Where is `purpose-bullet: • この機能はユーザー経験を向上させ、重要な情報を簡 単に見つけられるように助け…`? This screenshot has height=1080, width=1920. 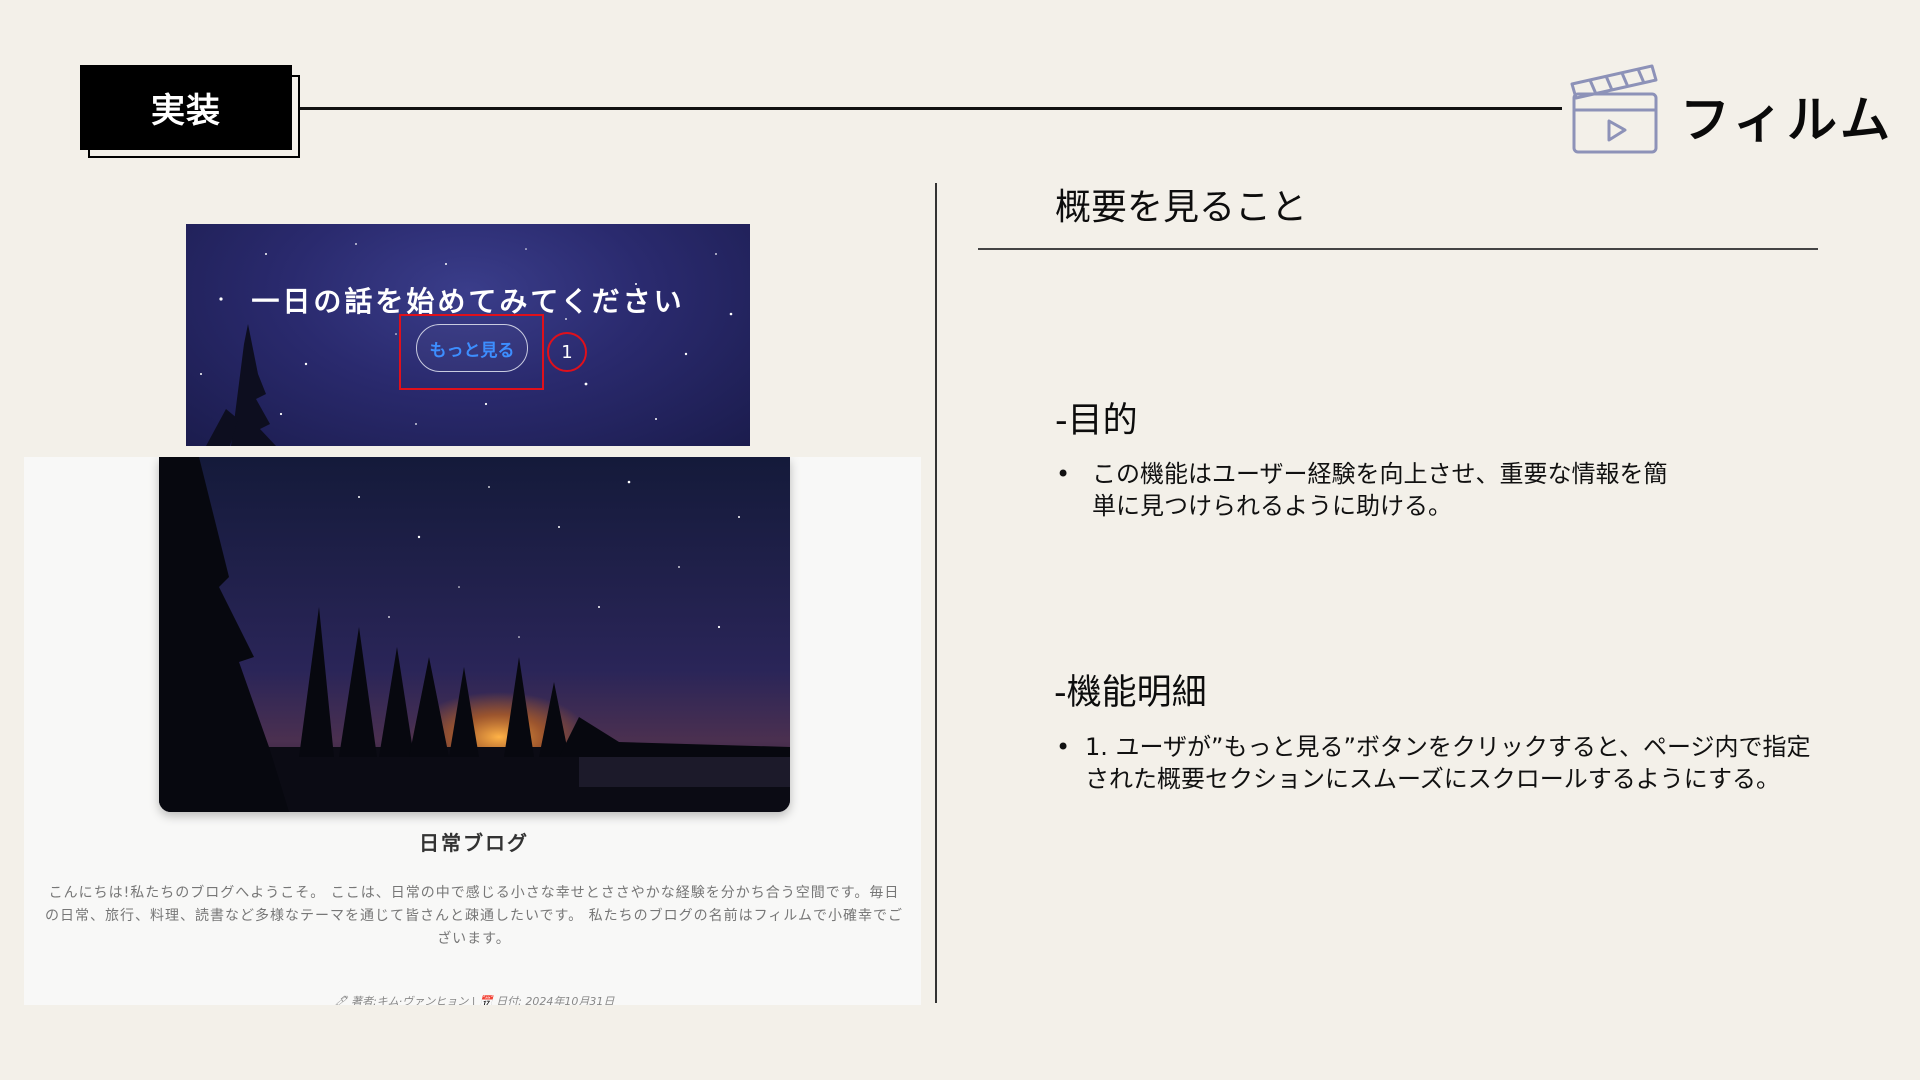 purpose-bullet: • この機能はユーザー経験を向上させ、重要な情報を簡 単に見つけられるように助け… is located at coordinates (1362, 490).